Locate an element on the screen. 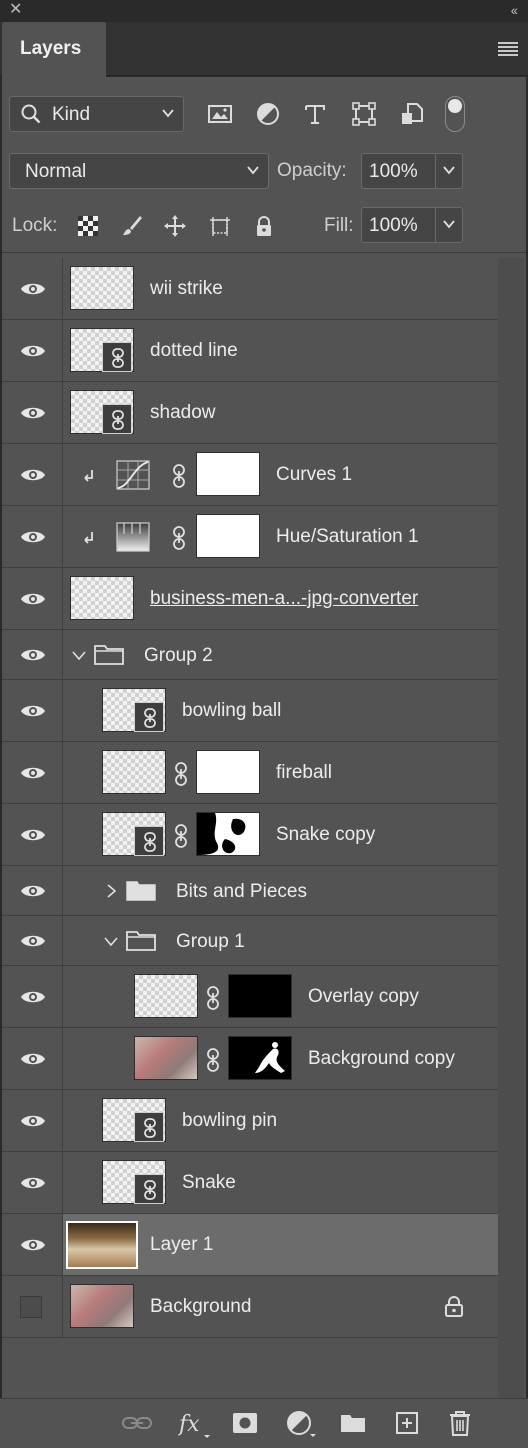  group-row: Group 2 is located at coordinates (250, 655).